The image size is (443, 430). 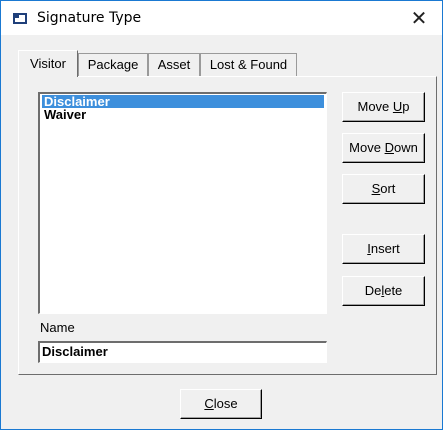 What do you see at coordinates (48, 63) in the screenshot?
I see `tab-visitor: Visitor` at bounding box center [48, 63].